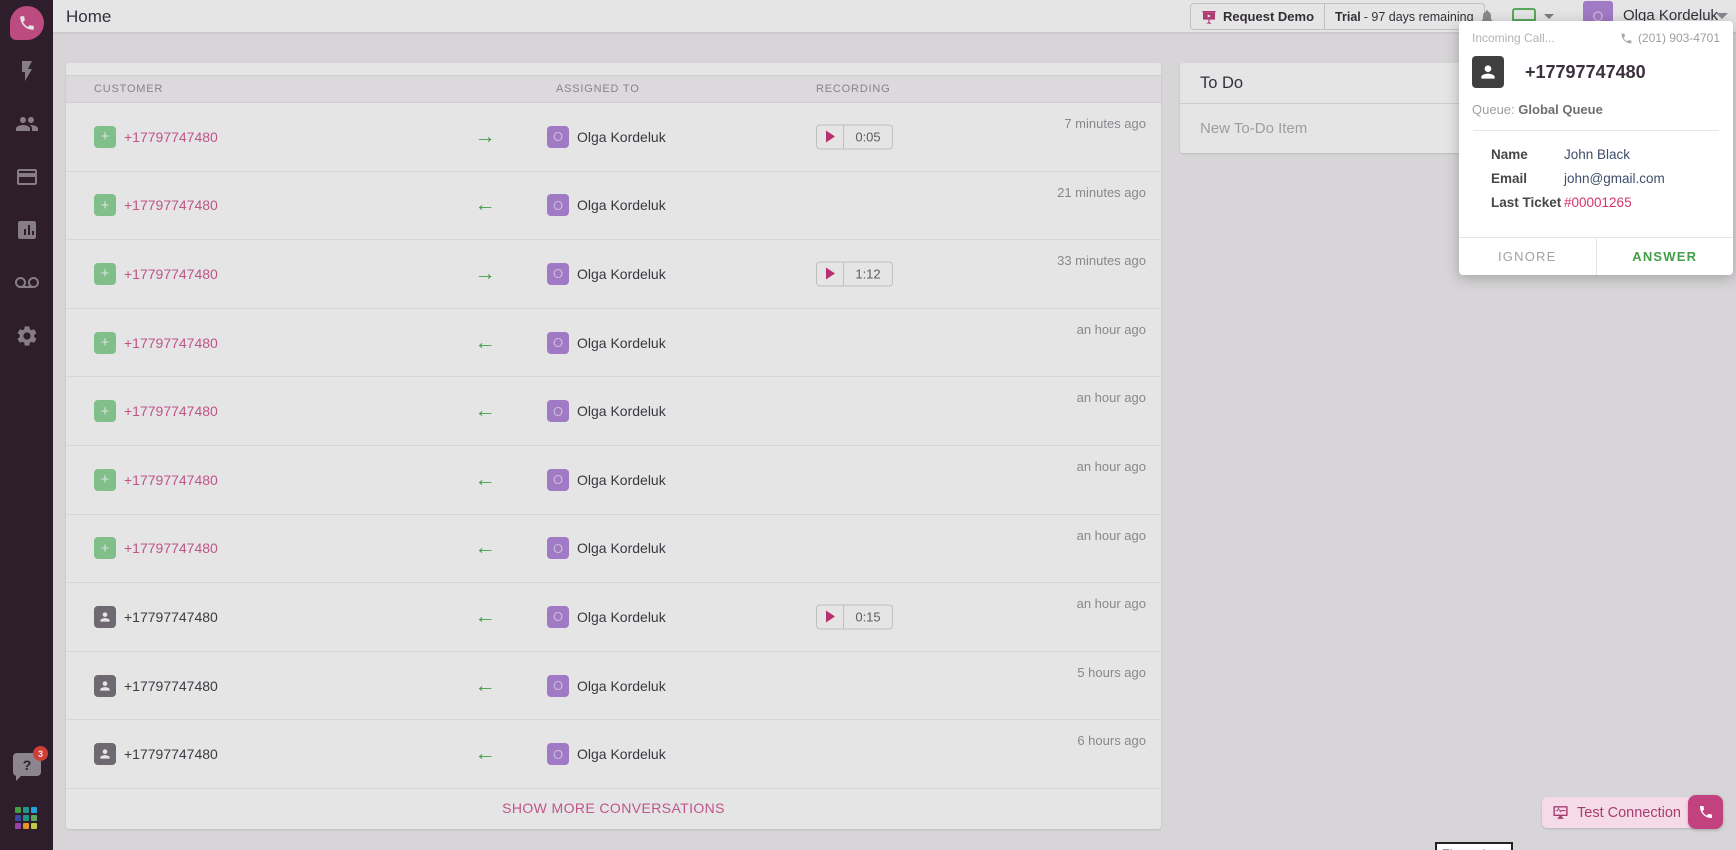 The width and height of the screenshot is (1736, 850). I want to click on queue-label: Queue:, so click(1493, 109).